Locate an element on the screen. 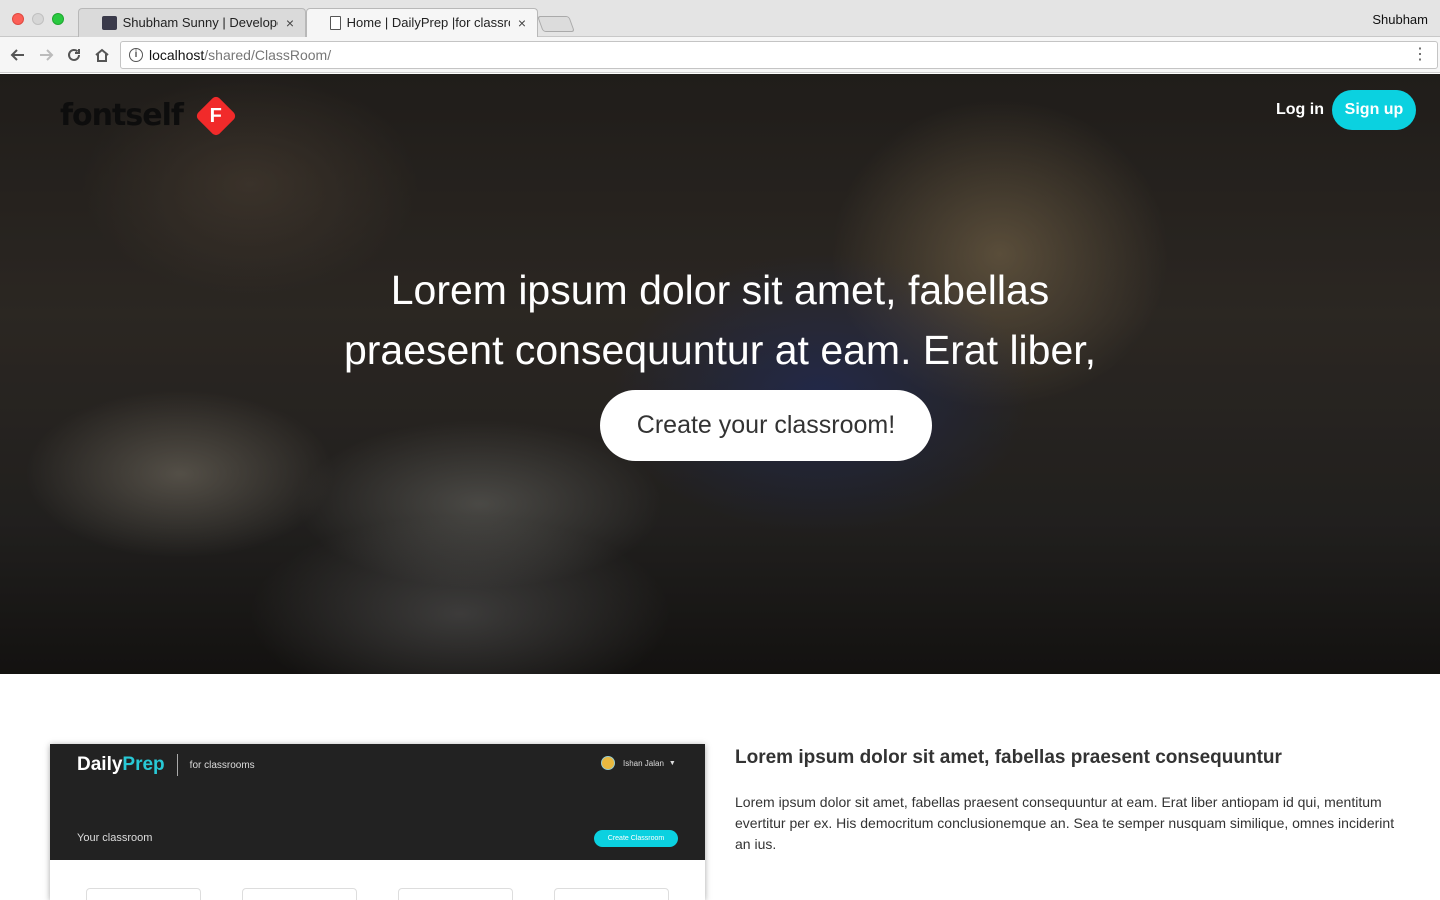 The height and width of the screenshot is (900, 1440). logo-text: fontself is located at coordinates (122, 115).